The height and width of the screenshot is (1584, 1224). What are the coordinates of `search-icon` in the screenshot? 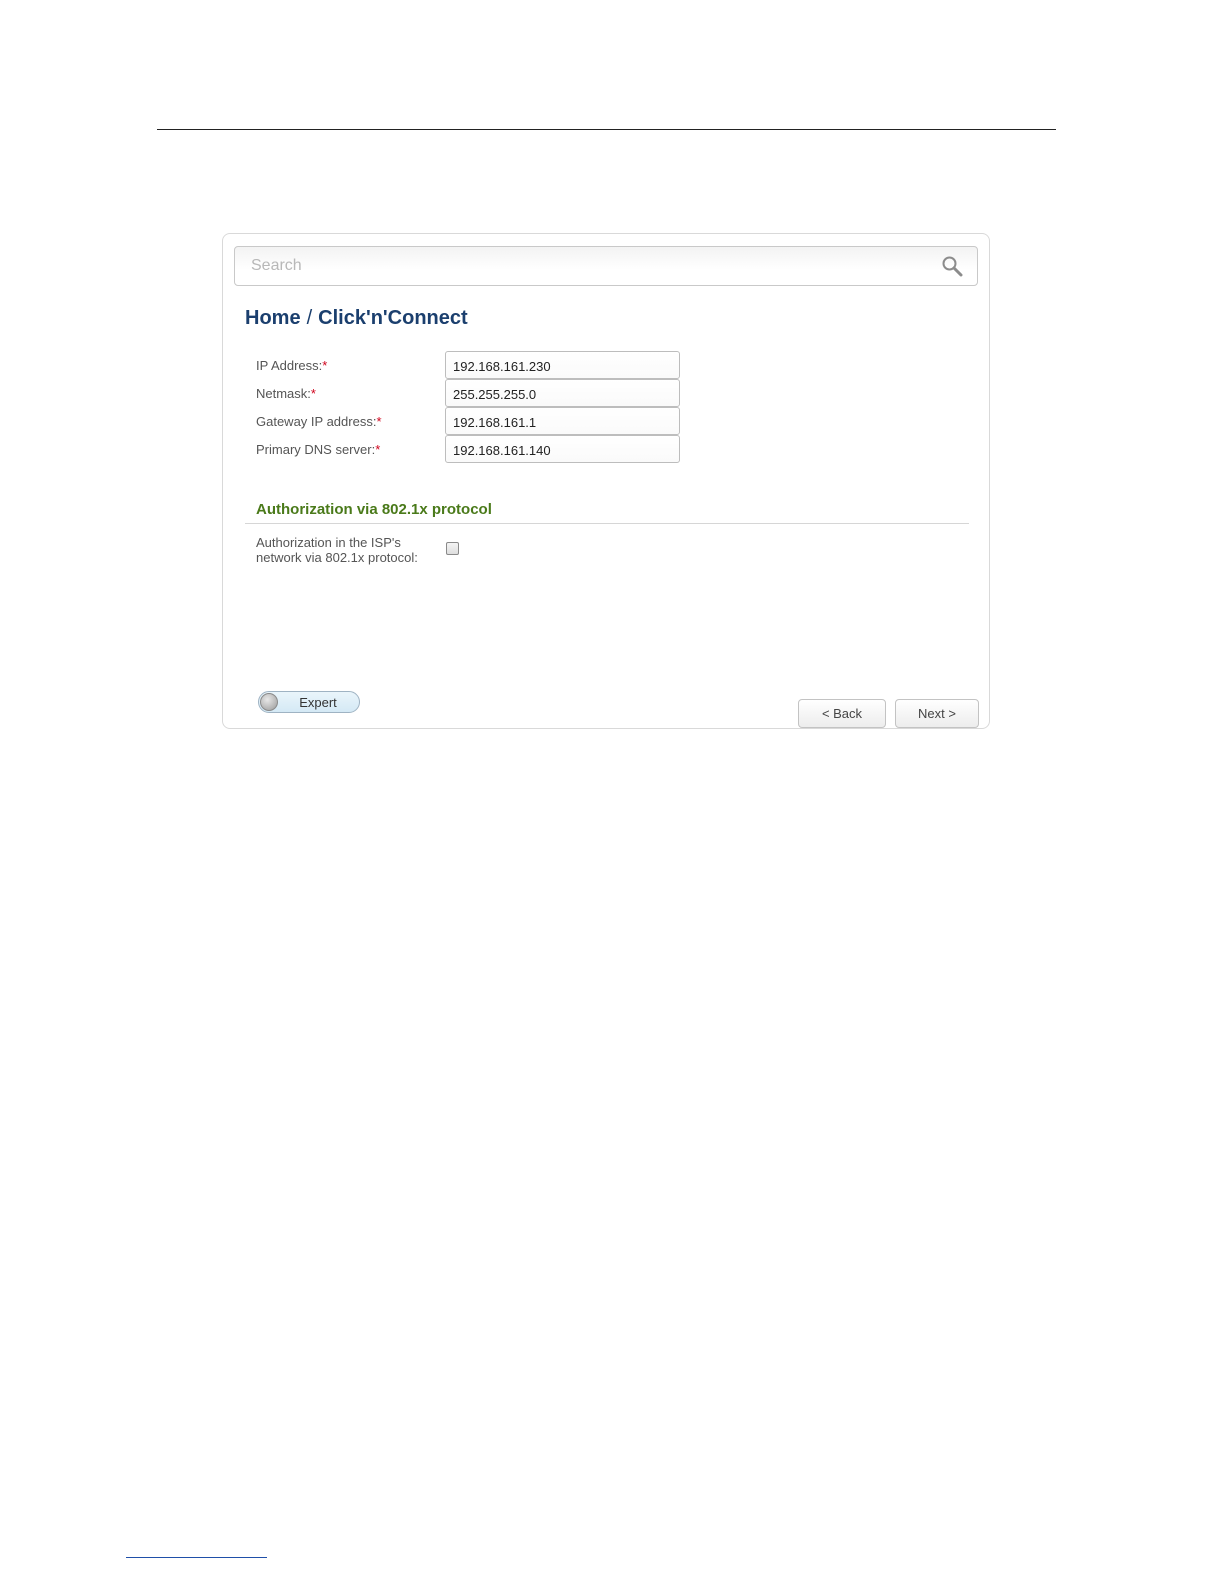 It's located at (952, 266).